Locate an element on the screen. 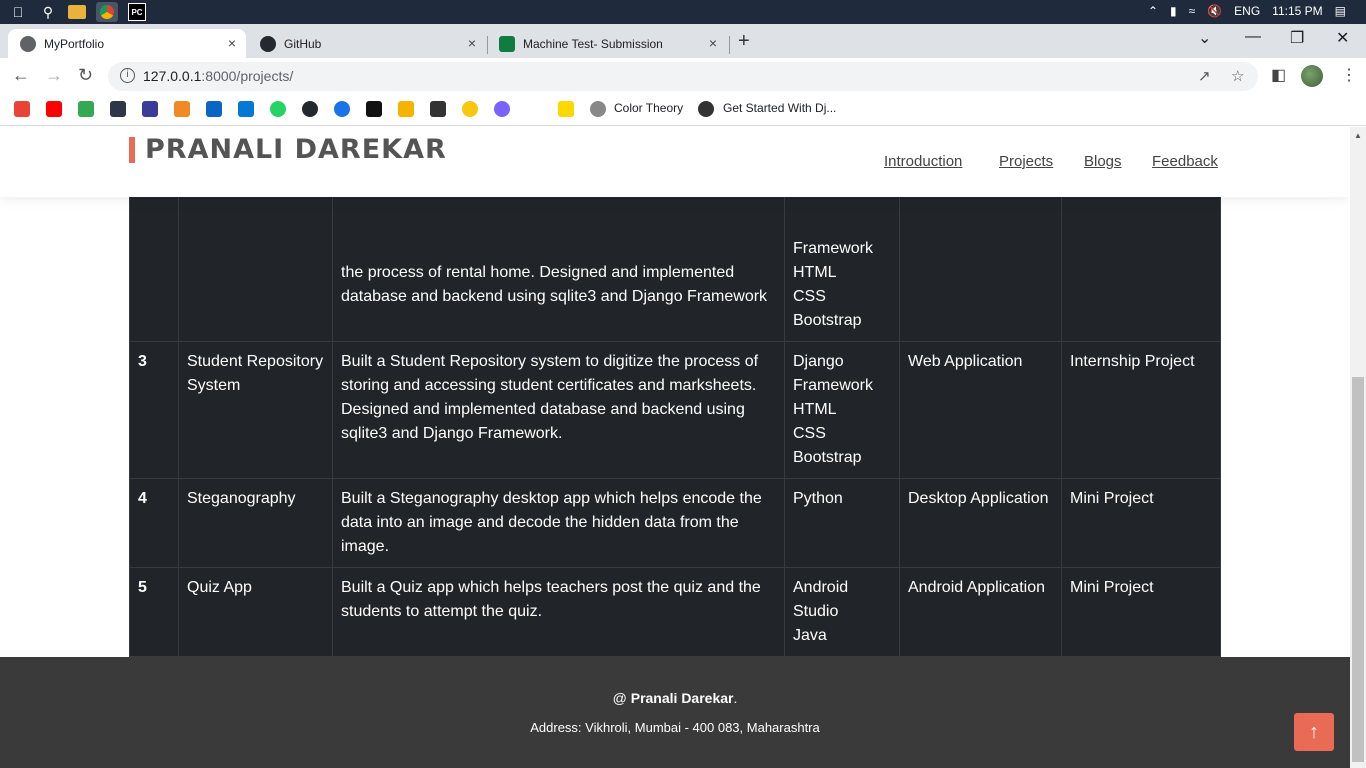  cloud-icon is located at coordinates (118, 109).